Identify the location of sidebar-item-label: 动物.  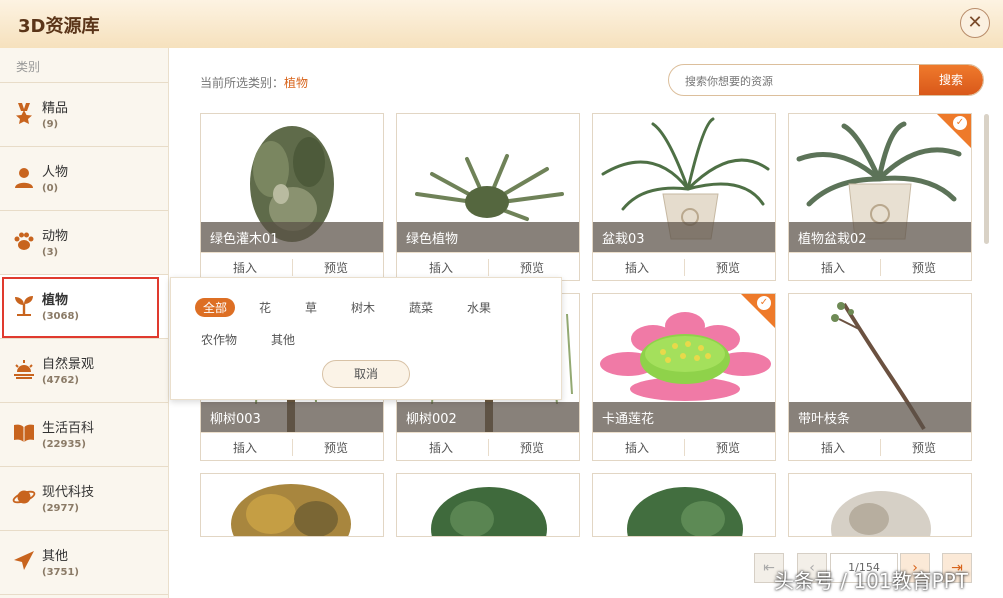
(55, 236).